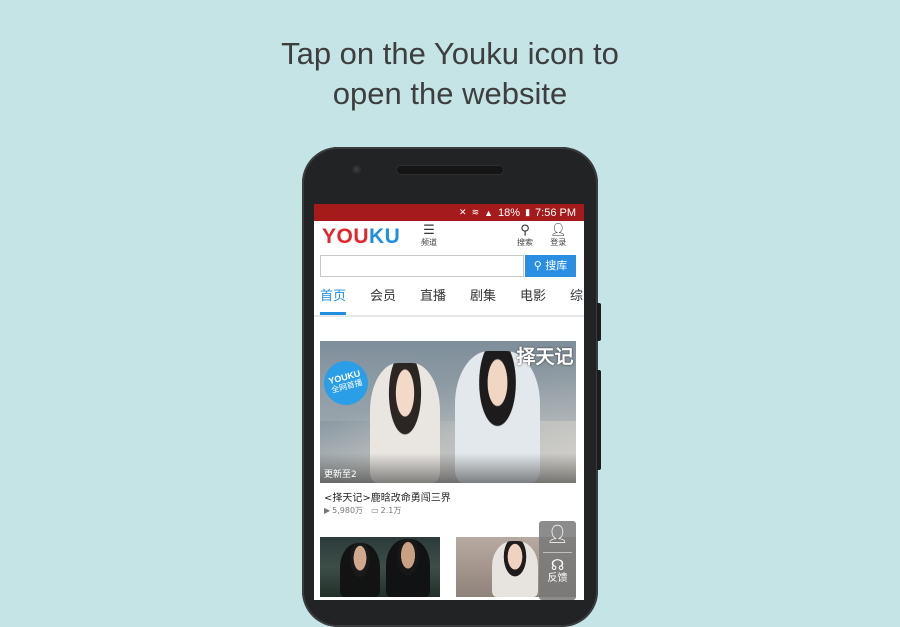  I want to click on search-bar: ⚲ 搜库, so click(449, 268).